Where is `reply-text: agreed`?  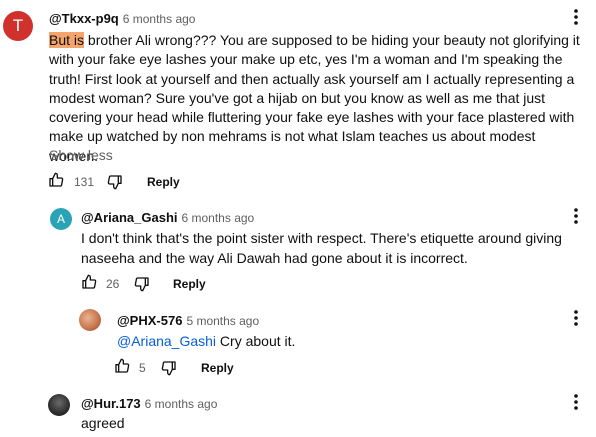
reply-text: agreed is located at coordinates (103, 423).